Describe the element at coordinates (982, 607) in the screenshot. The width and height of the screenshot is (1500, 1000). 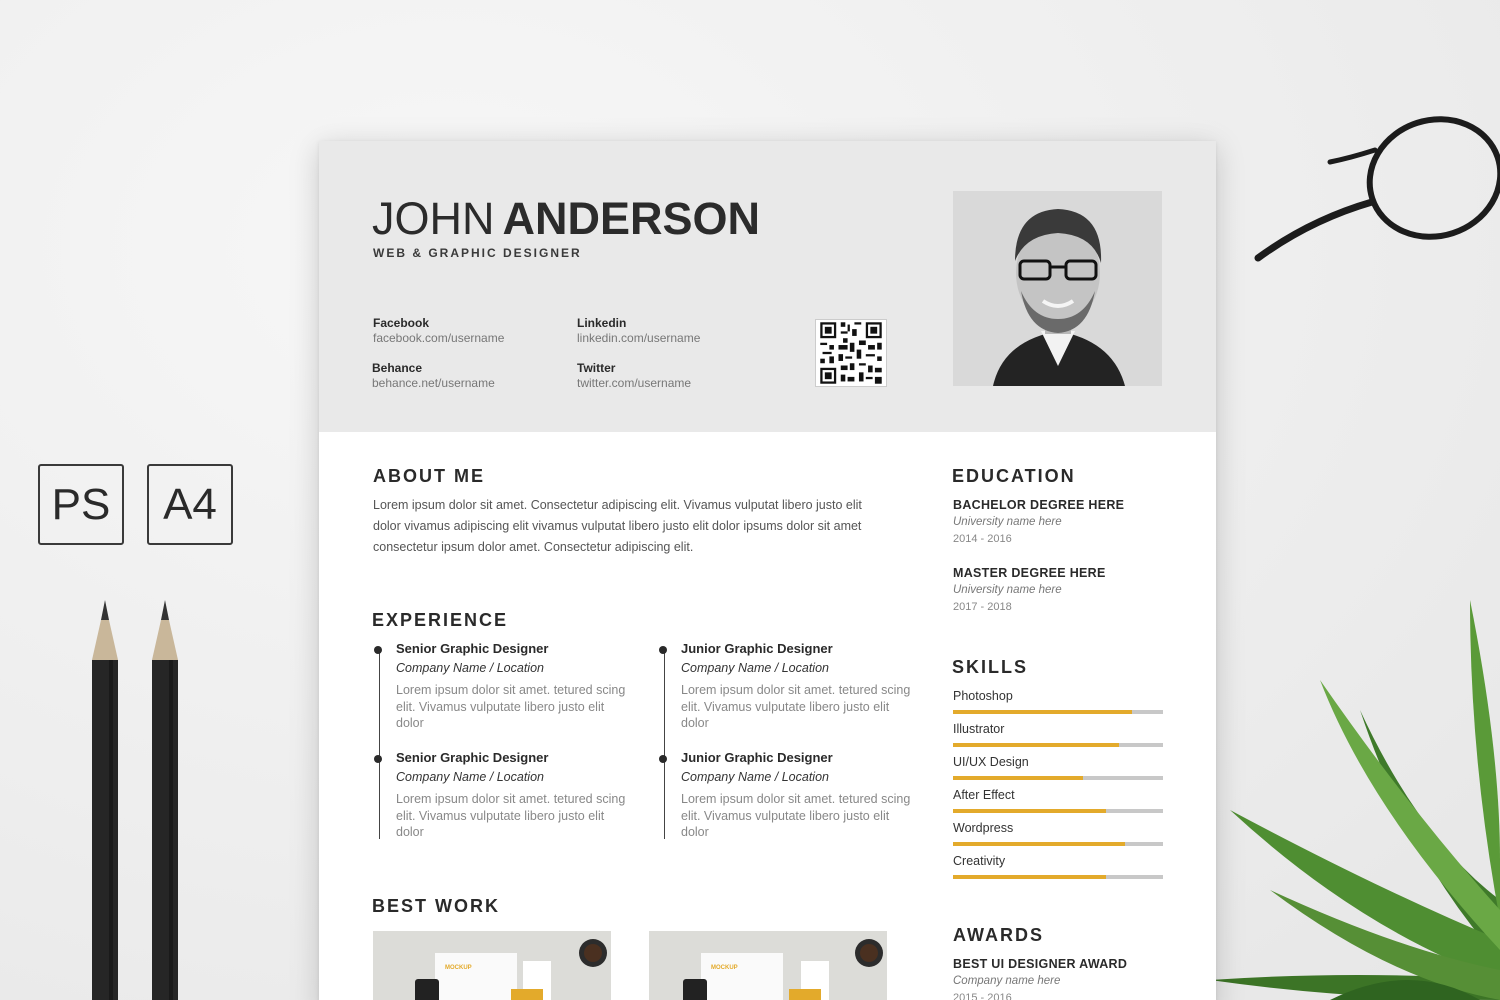
I see `education-years: 2017 - 2018` at that location.